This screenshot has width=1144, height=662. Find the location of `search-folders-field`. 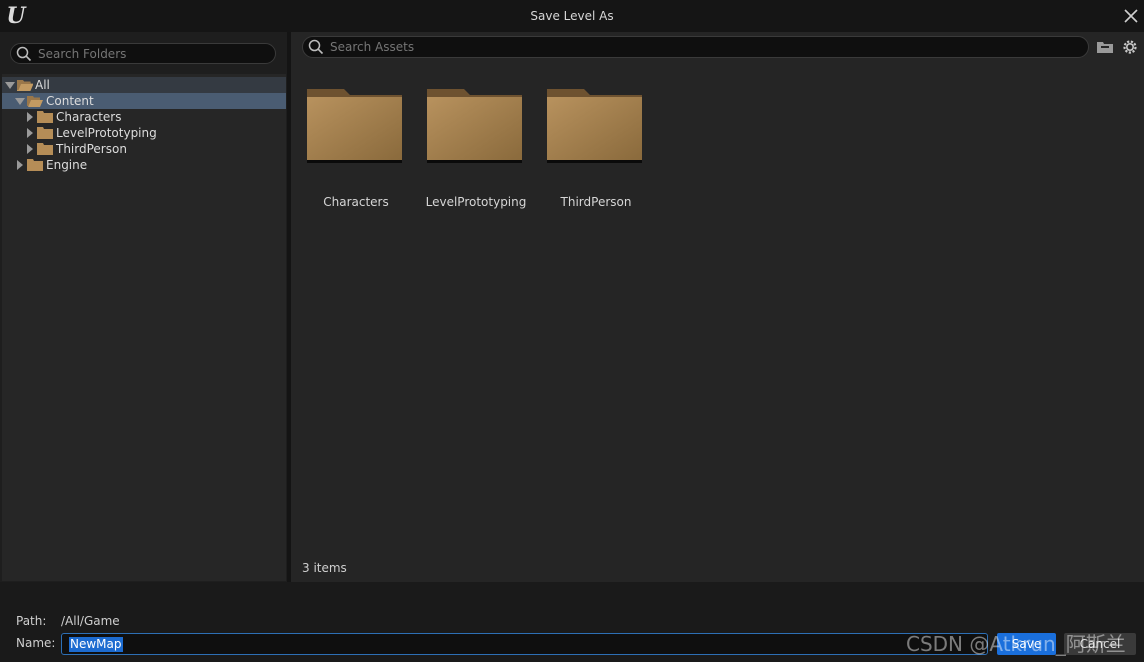

search-folders-field is located at coordinates (143, 53).